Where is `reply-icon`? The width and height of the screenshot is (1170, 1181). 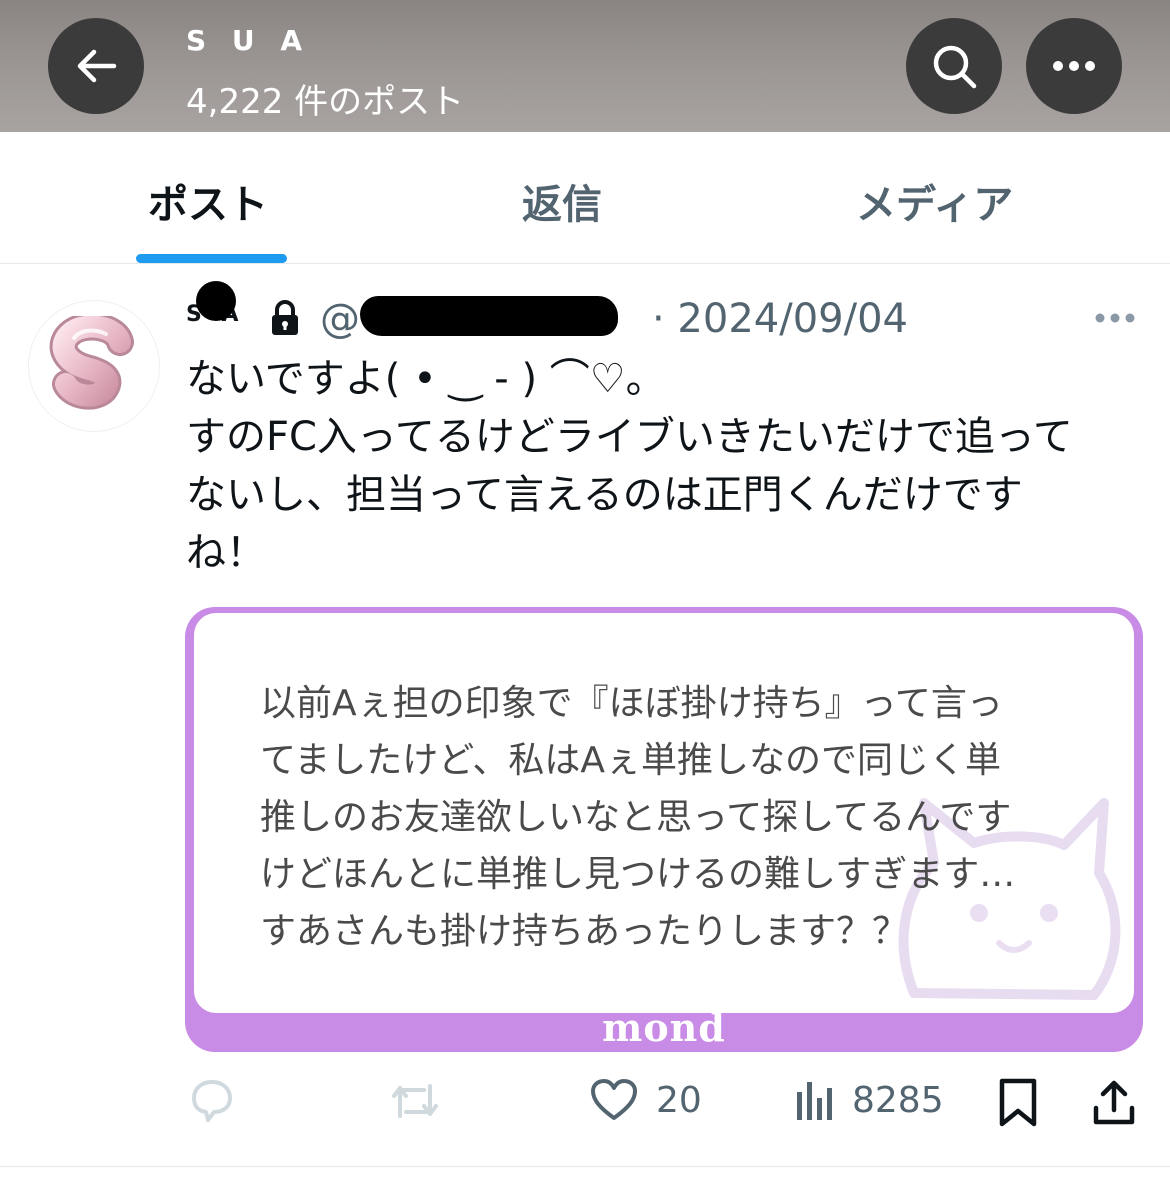 reply-icon is located at coordinates (212, 1101).